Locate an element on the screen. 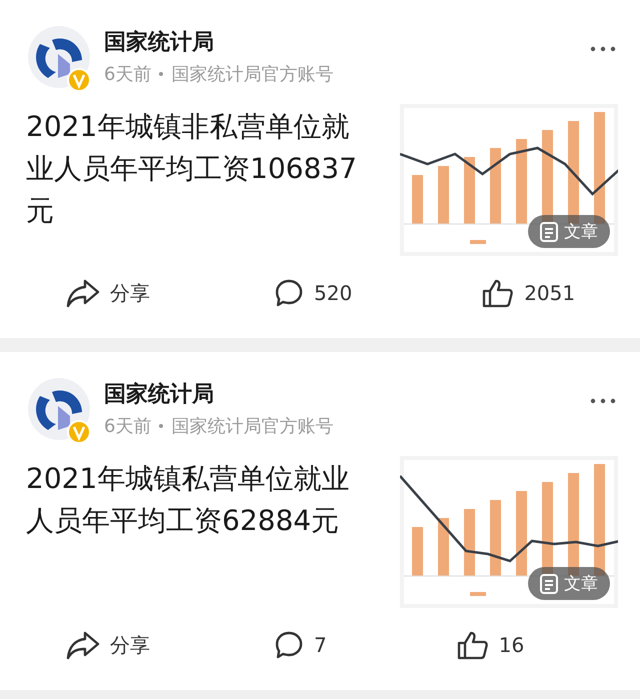  action-button: 520 is located at coordinates (313, 293).